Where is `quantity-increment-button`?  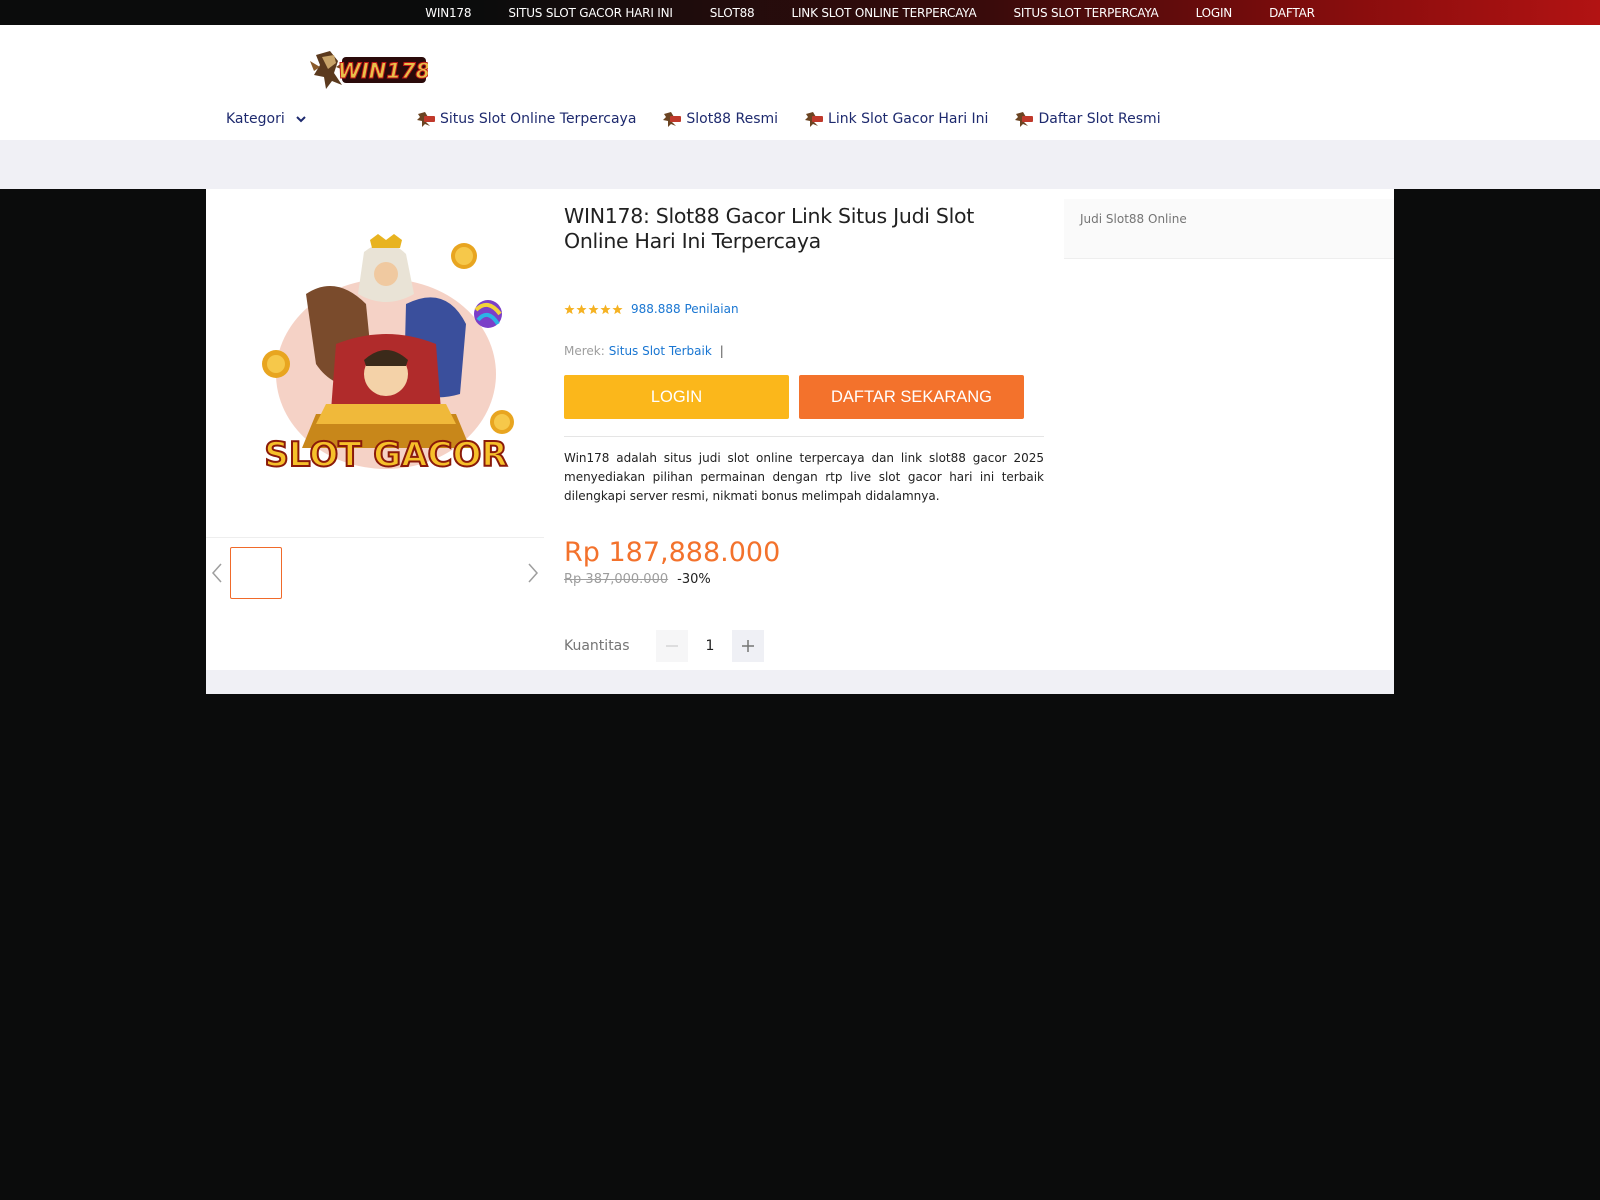
quantity-increment-button is located at coordinates (748, 646).